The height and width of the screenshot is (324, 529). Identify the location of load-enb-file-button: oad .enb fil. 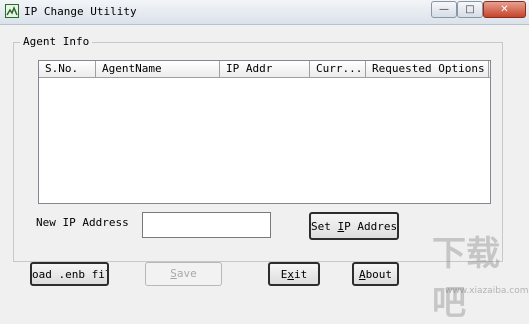
(69, 274).